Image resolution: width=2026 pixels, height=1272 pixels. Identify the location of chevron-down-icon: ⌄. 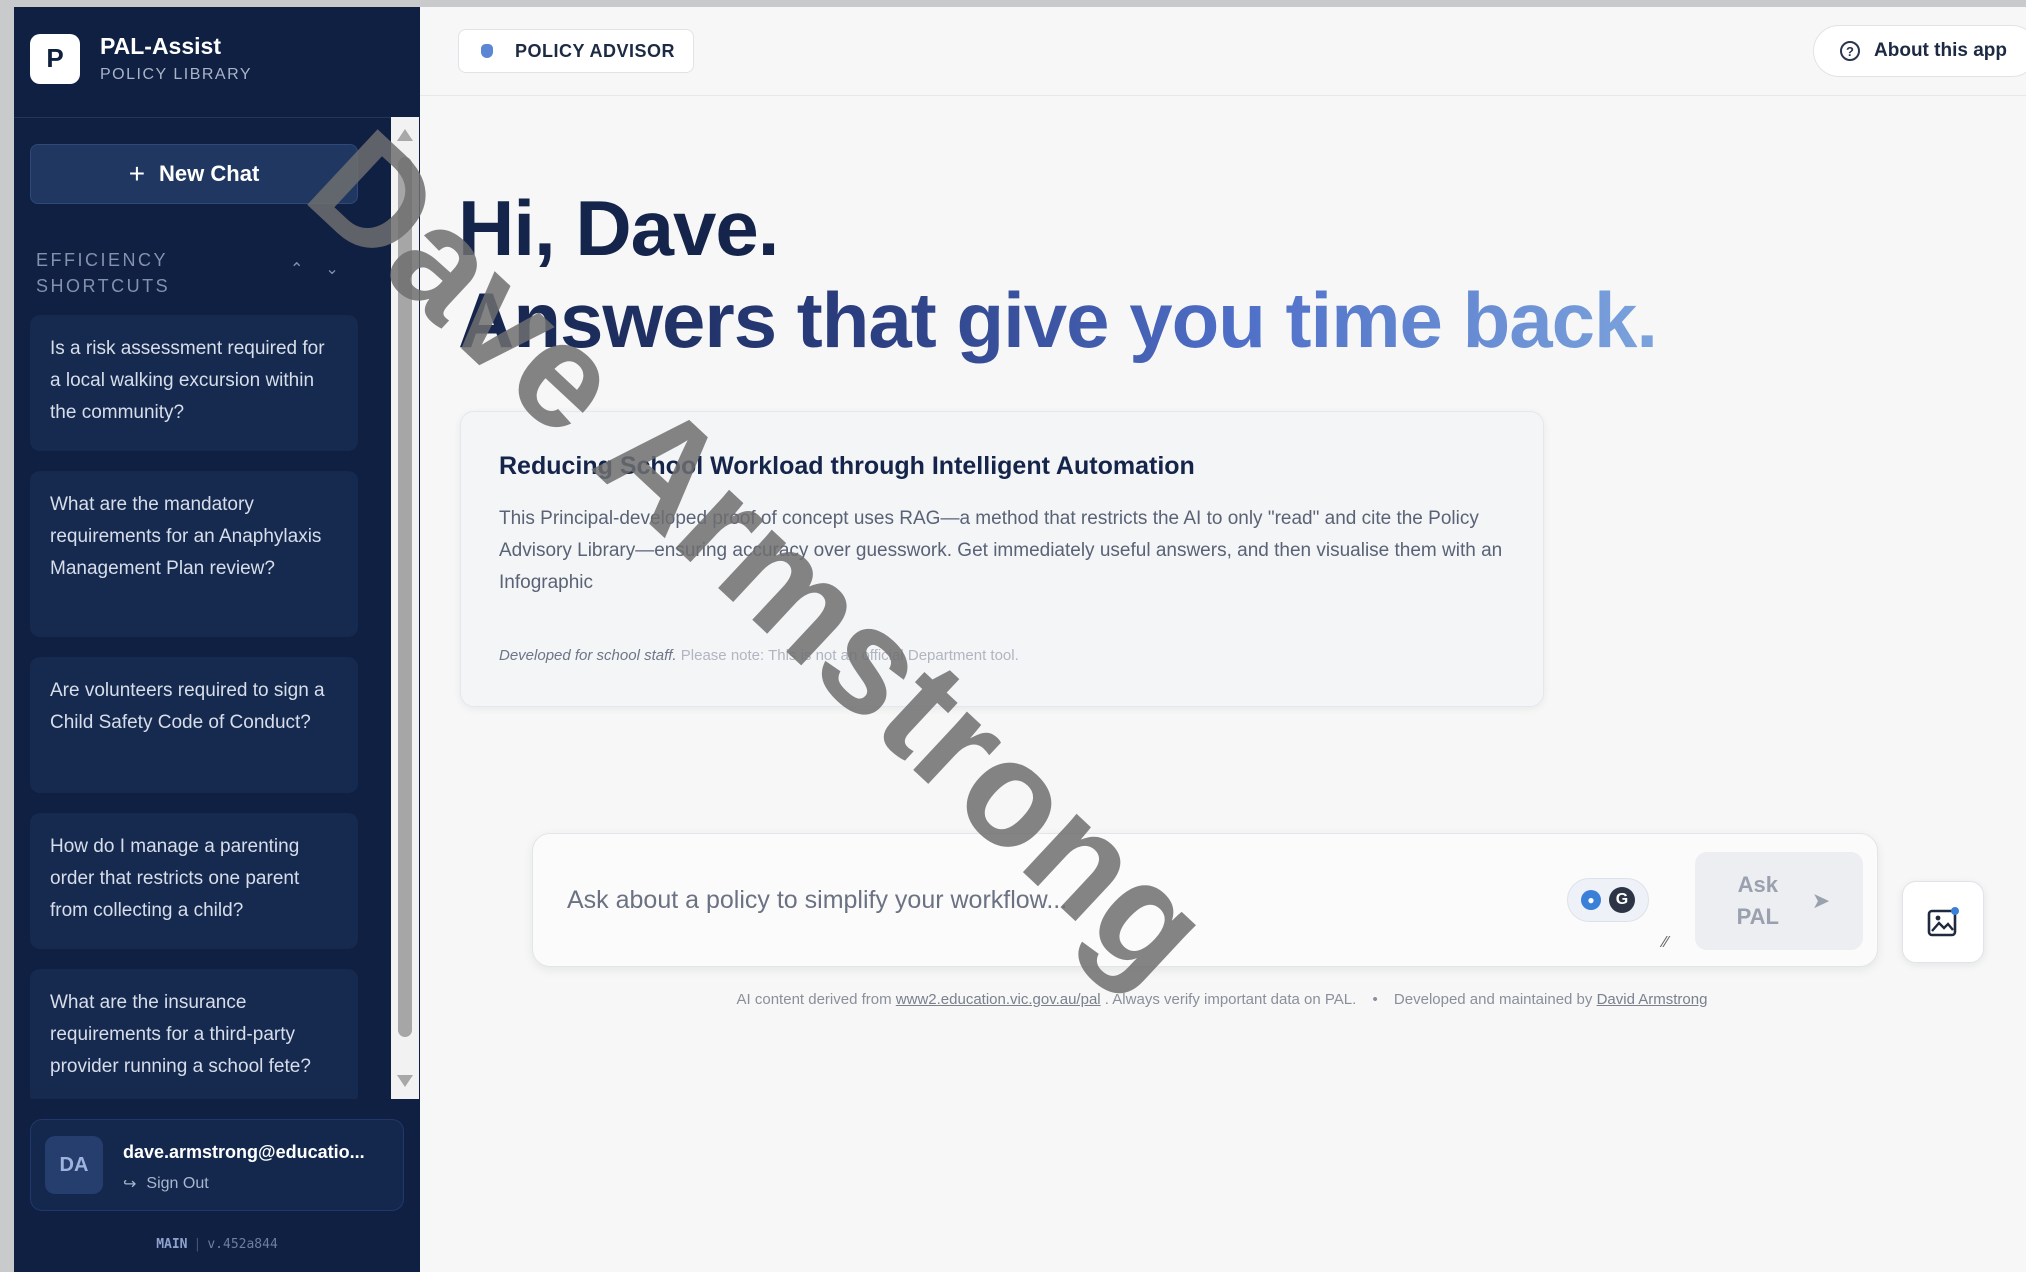
(331, 269).